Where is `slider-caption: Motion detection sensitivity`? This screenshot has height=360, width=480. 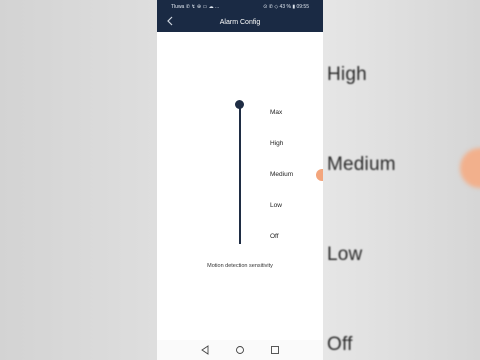 slider-caption: Motion detection sensitivity is located at coordinates (240, 266).